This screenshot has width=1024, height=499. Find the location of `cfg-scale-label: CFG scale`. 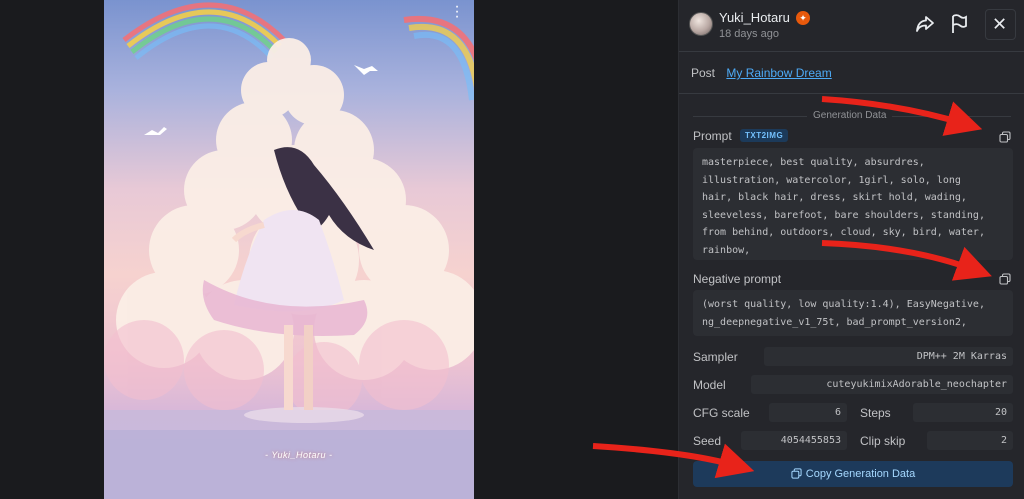

cfg-scale-label: CFG scale is located at coordinates (721, 413).